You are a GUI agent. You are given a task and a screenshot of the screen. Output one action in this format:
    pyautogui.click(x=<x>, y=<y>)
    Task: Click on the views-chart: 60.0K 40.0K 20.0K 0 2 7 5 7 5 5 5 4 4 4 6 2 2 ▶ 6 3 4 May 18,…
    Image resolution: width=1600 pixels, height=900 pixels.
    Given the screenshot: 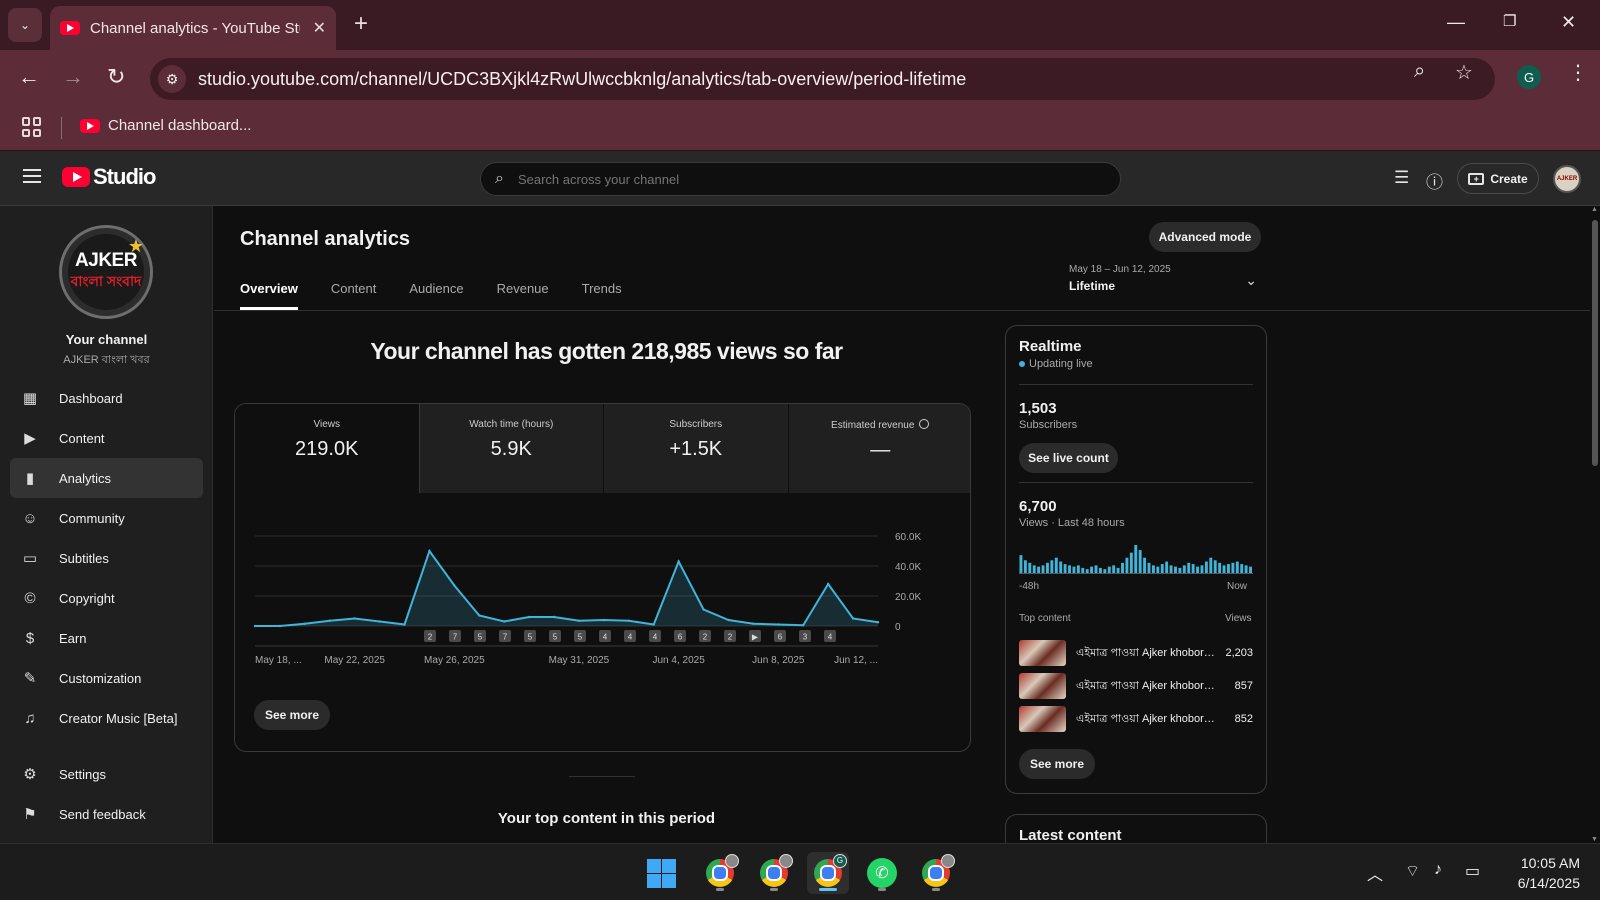 What is the action you would take?
    pyautogui.click(x=603, y=593)
    